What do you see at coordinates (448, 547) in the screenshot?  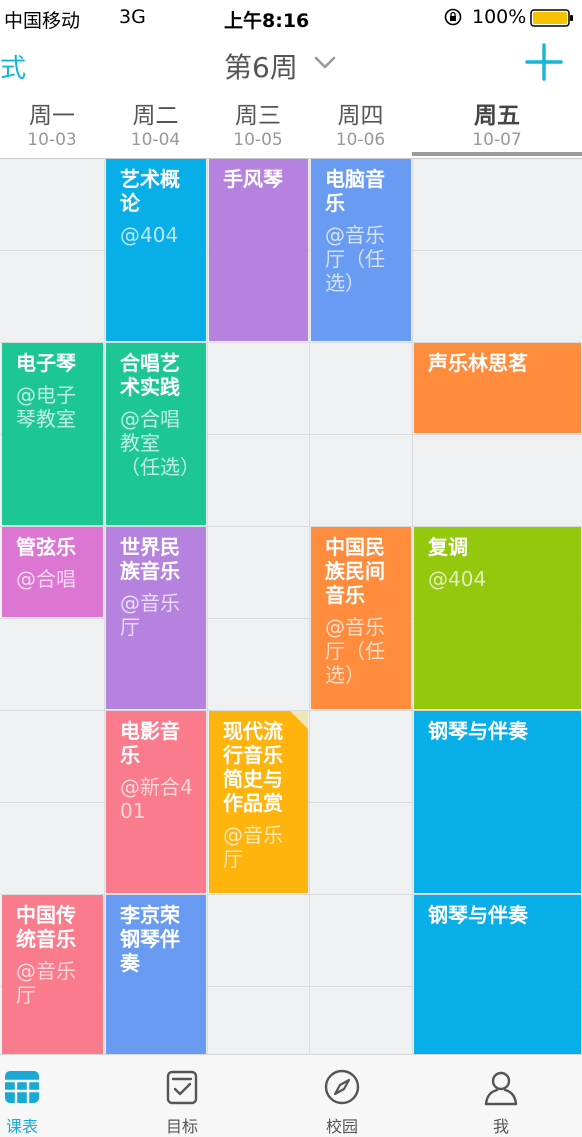 I see `course-name: 复调` at bounding box center [448, 547].